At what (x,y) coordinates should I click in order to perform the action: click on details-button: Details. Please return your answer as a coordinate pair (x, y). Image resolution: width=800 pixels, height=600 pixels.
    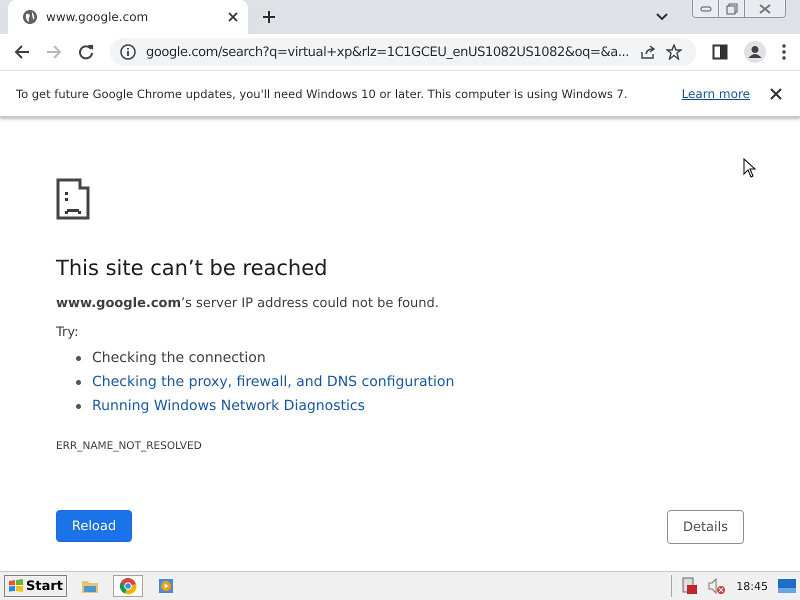
    Looking at the image, I should click on (705, 527).